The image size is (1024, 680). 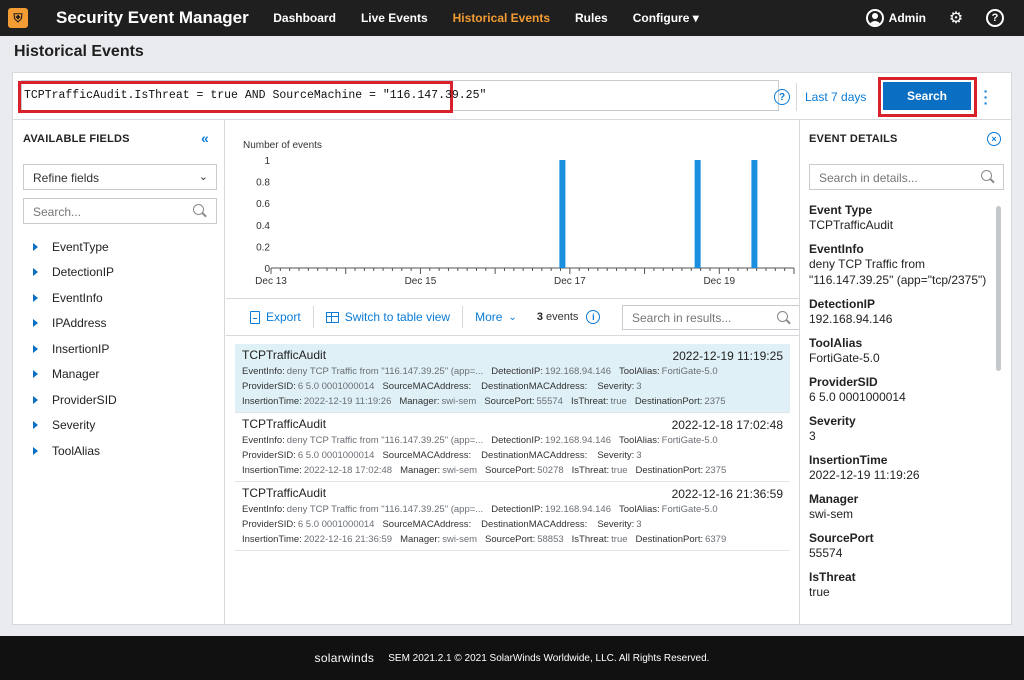 What do you see at coordinates (275, 317) in the screenshot?
I see `export-button: Export` at bounding box center [275, 317].